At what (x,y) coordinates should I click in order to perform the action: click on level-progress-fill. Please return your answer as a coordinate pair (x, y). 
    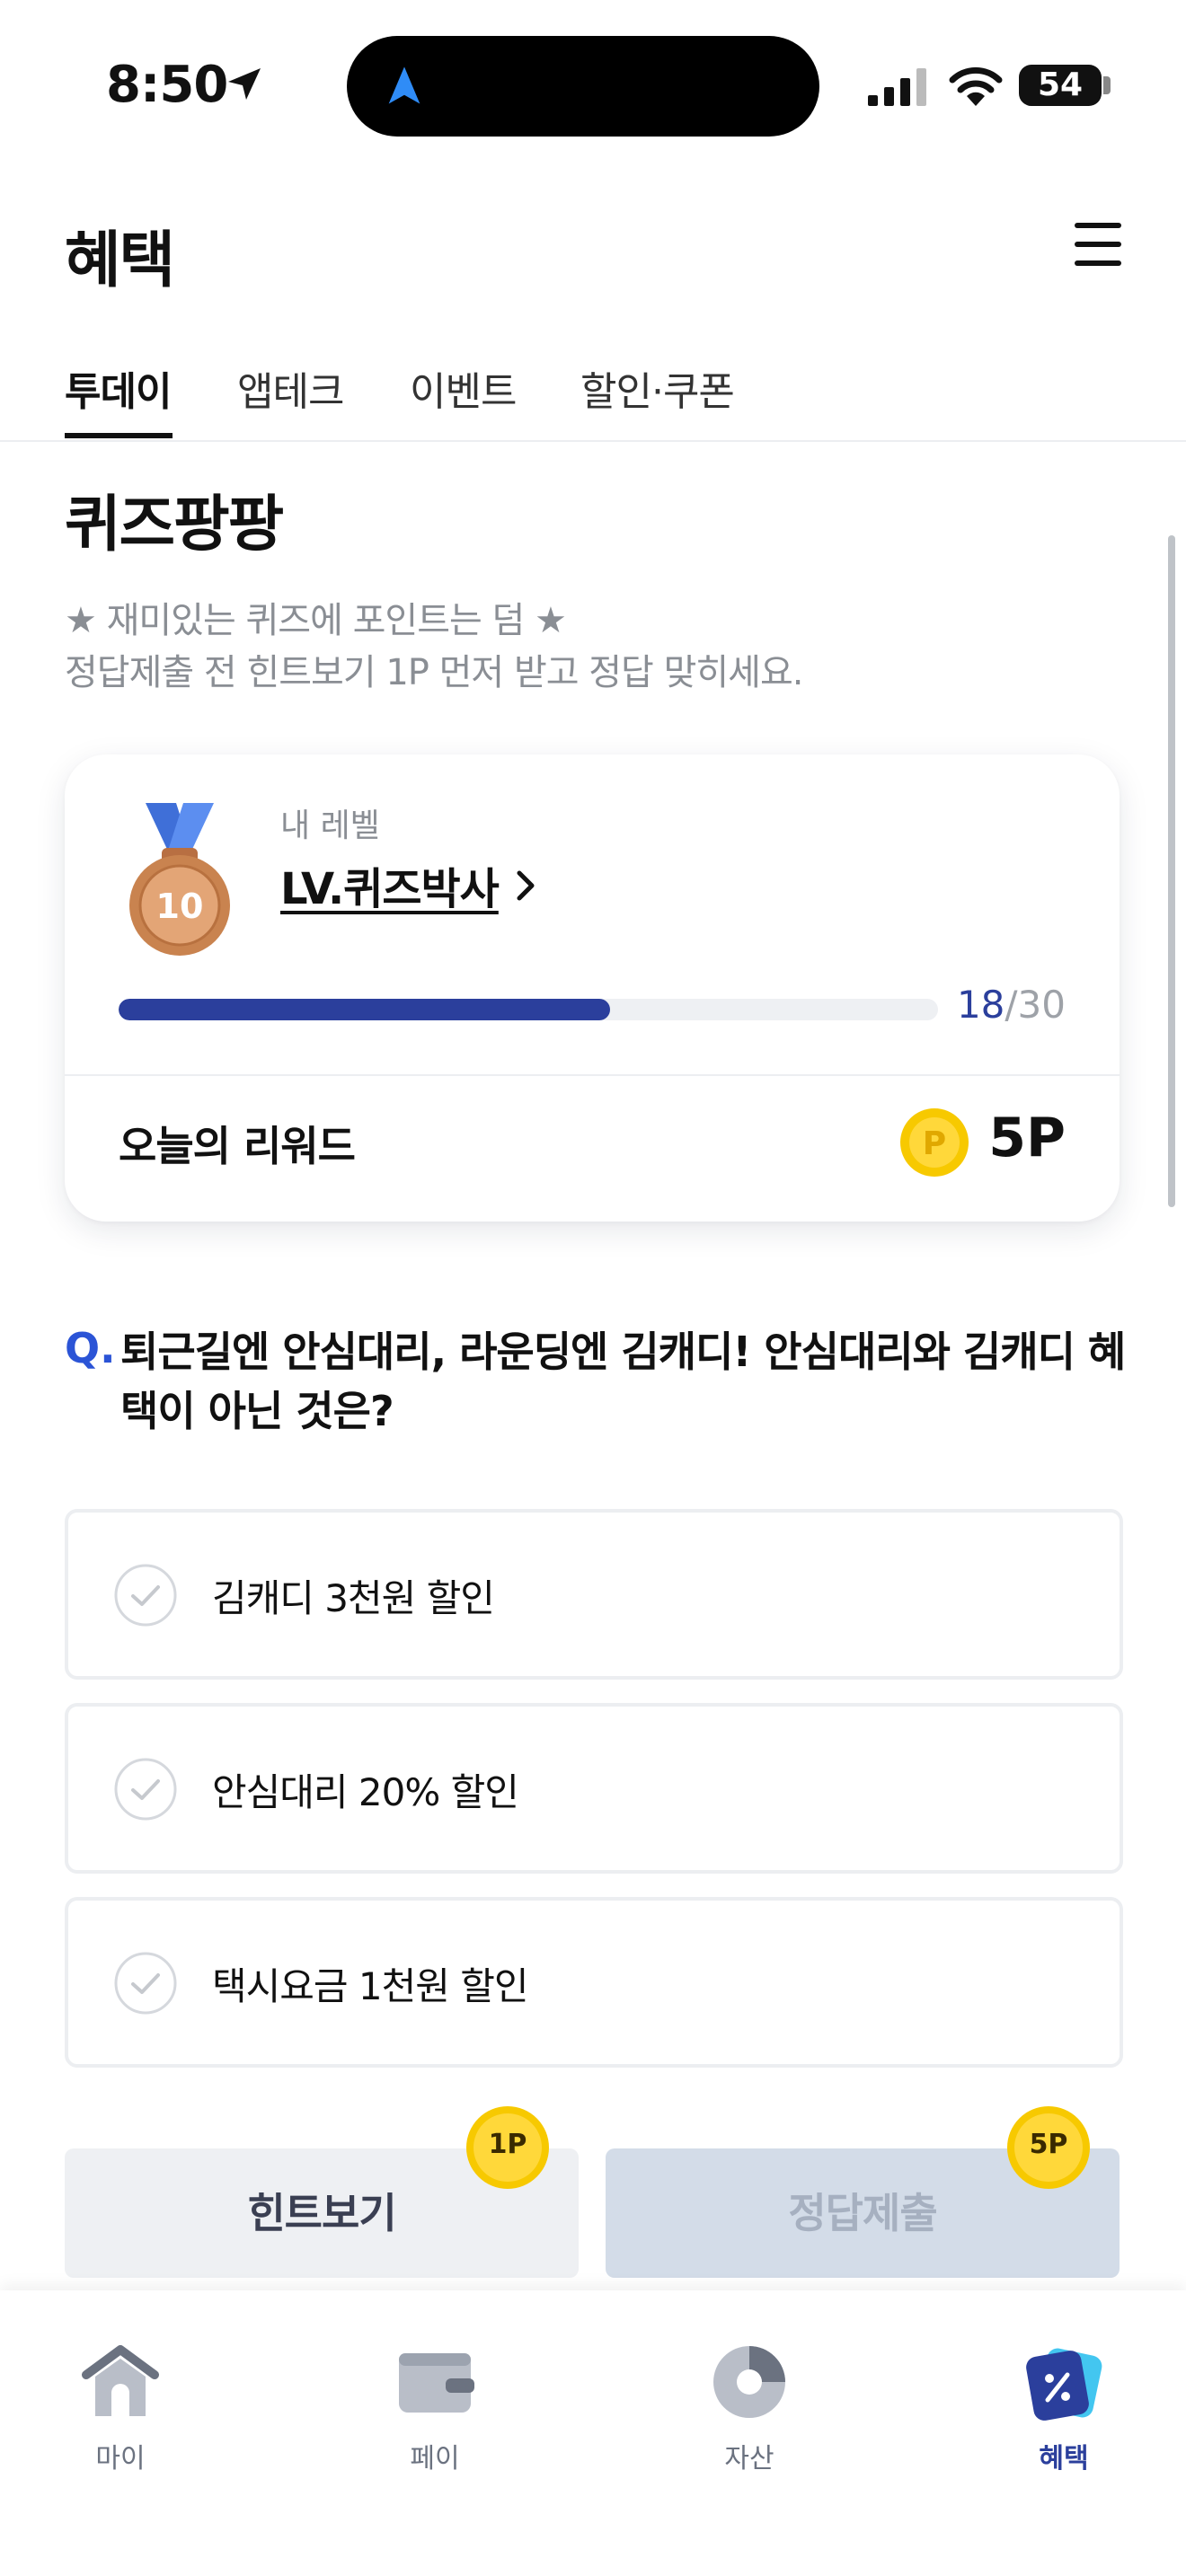
    Looking at the image, I should click on (365, 1009).